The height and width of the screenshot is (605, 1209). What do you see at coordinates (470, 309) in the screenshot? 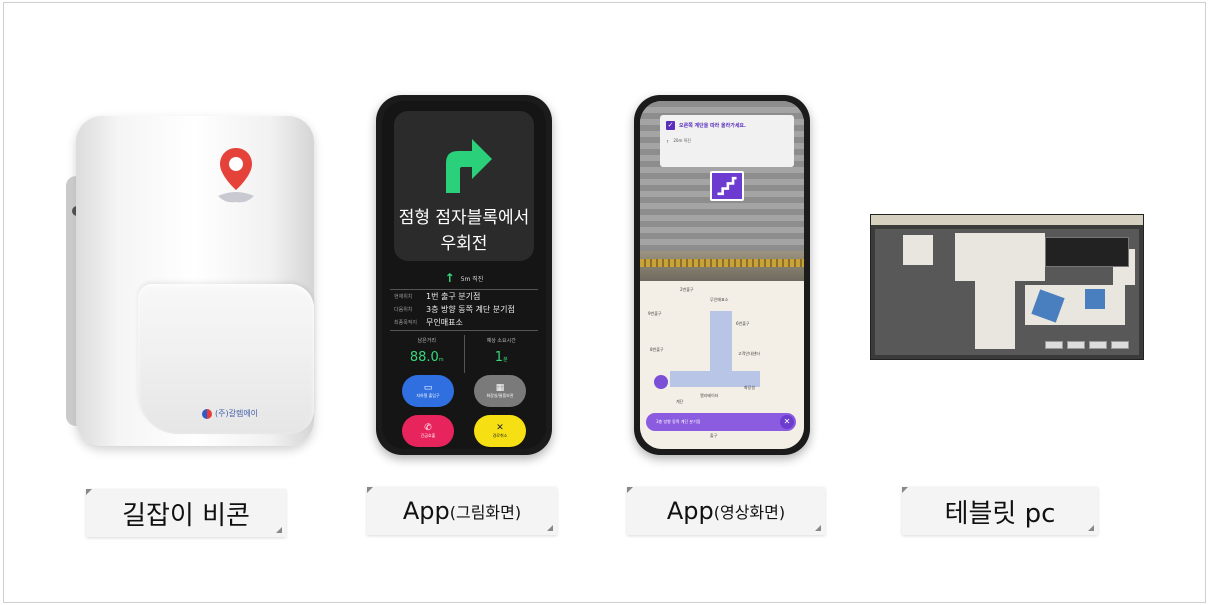
I see `info-value: 3층 방향 동쪽 계단 분기점` at bounding box center [470, 309].